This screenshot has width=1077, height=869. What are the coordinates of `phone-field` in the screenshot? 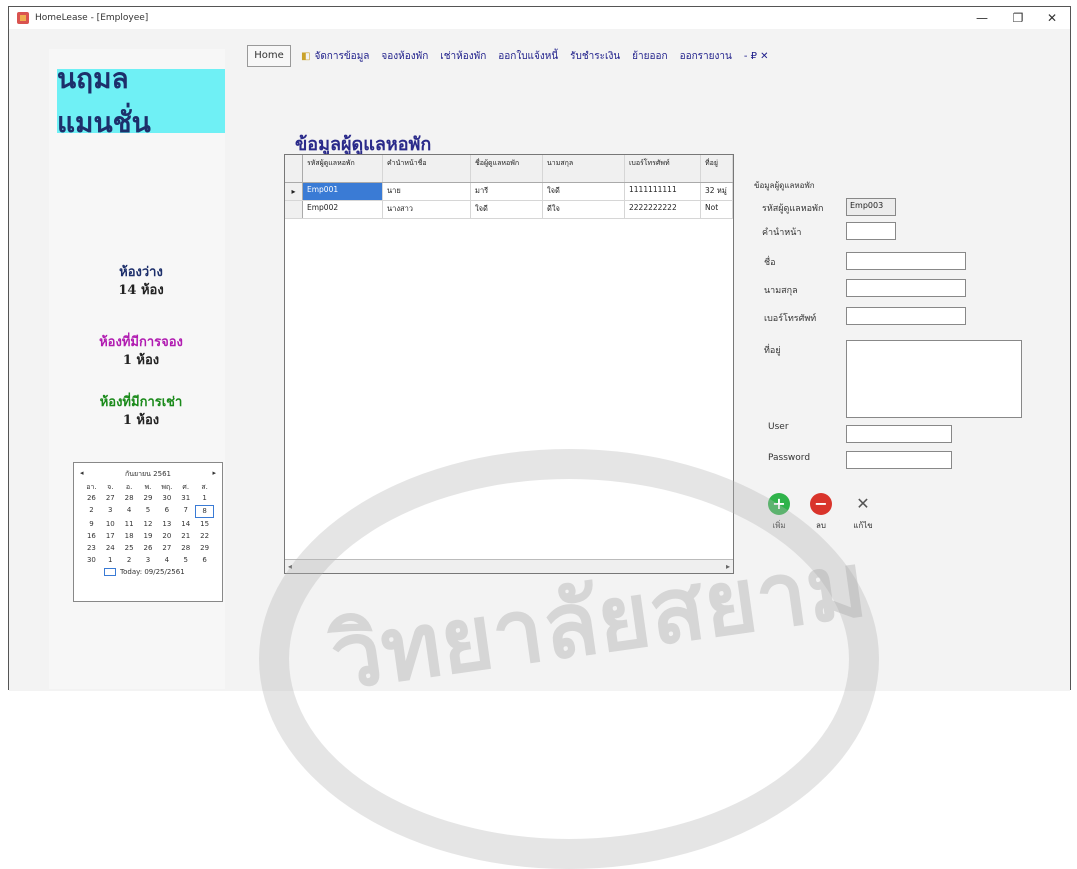 It's located at (906, 316).